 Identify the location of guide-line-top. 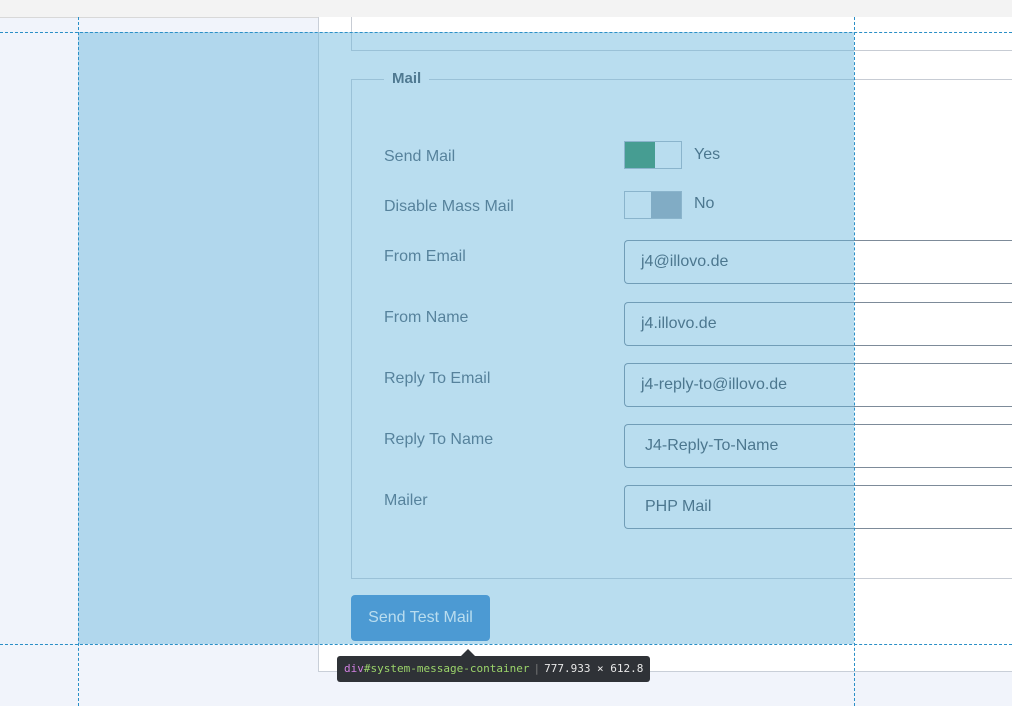
(506, 32).